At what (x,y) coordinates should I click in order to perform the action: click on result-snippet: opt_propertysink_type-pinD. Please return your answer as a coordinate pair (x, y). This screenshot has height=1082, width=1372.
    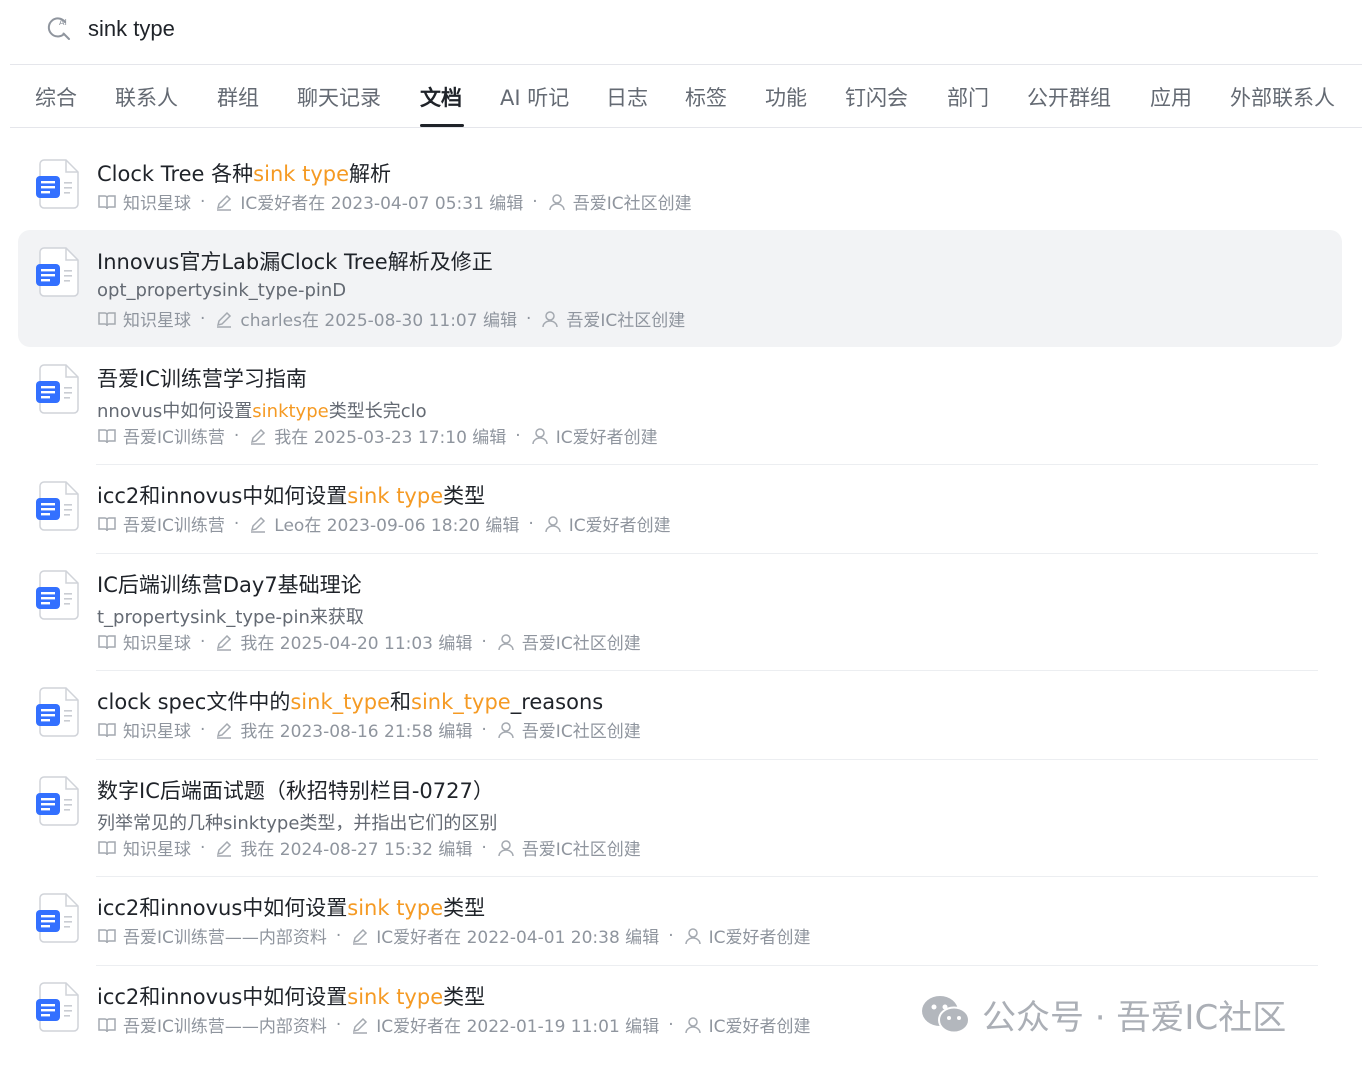
    Looking at the image, I should click on (221, 290).